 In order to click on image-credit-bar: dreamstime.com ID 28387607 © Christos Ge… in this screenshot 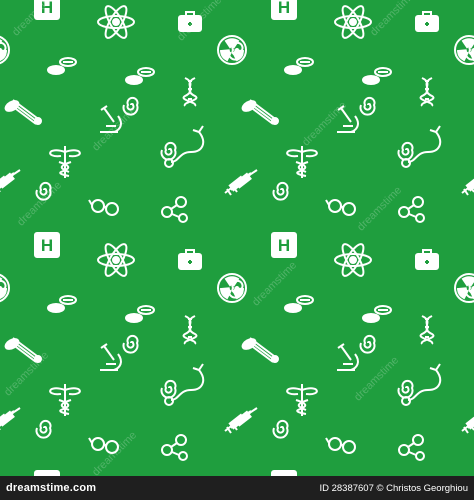, I will do `click(237, 488)`.